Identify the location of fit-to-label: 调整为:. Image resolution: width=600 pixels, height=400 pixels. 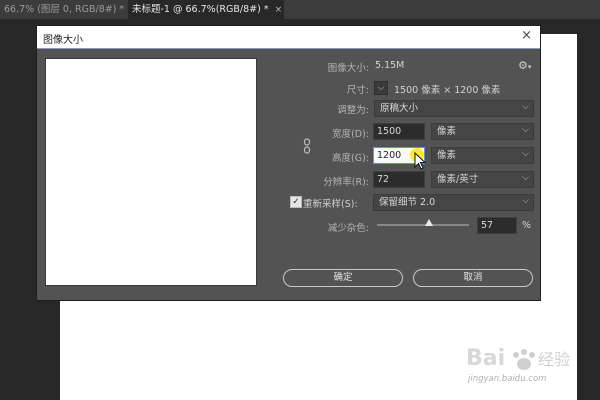
(353, 110).